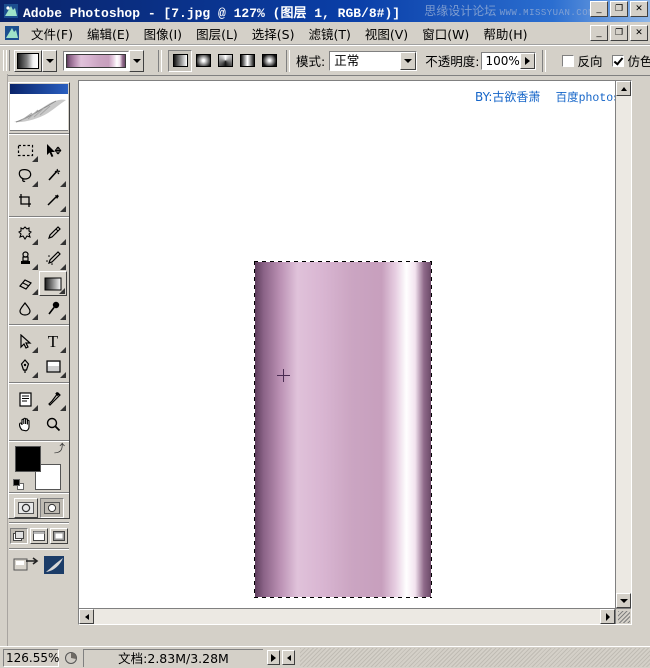  I want to click on zoom-tool, so click(53, 424).